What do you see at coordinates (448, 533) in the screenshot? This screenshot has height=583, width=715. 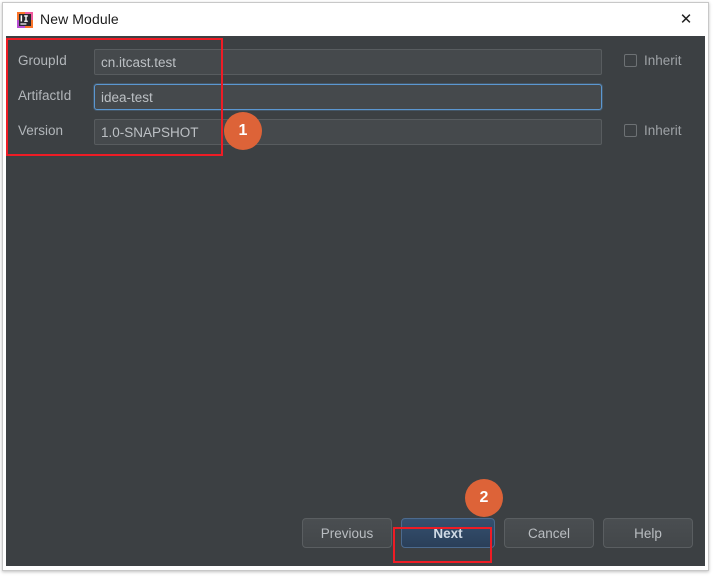 I see `next-button: Next` at bounding box center [448, 533].